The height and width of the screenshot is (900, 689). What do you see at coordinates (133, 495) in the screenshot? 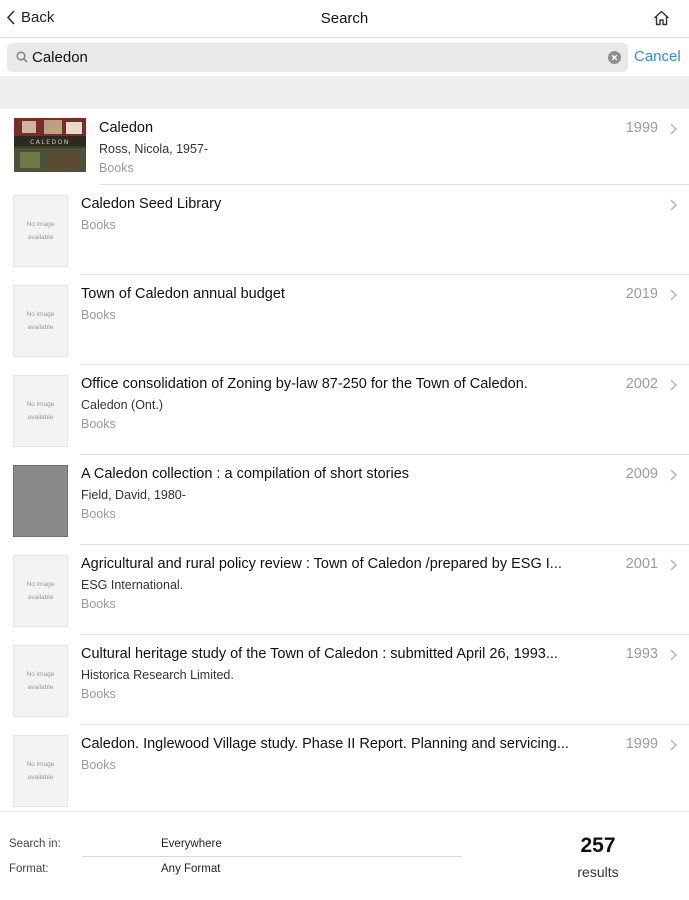
I see `result-author: Field, David, 1980-` at bounding box center [133, 495].